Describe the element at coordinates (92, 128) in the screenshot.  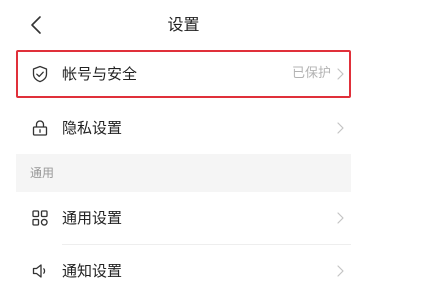
I see `privacy-settings-label: 隐私设置` at that location.